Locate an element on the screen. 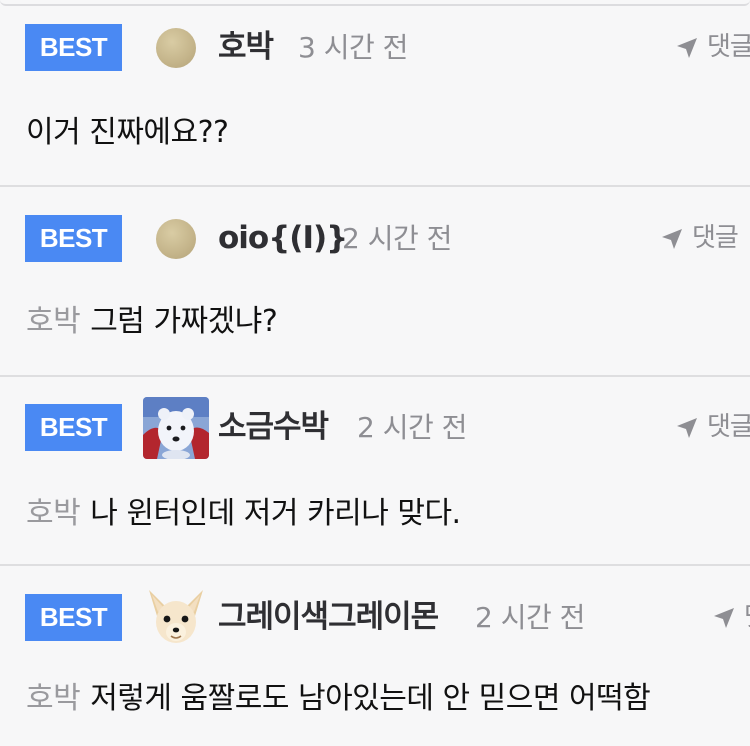 The image size is (750, 746). comment-header: BEST 소금수박 2 시간 전 댓글 is located at coordinates (375, 428).